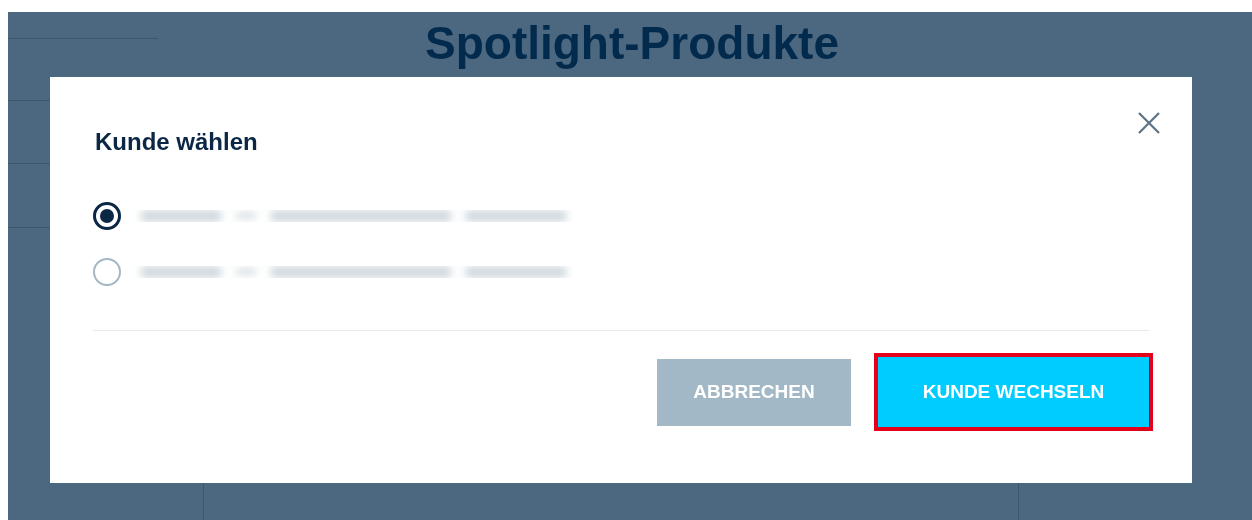  What do you see at coordinates (1149, 123) in the screenshot?
I see `close-icon` at bounding box center [1149, 123].